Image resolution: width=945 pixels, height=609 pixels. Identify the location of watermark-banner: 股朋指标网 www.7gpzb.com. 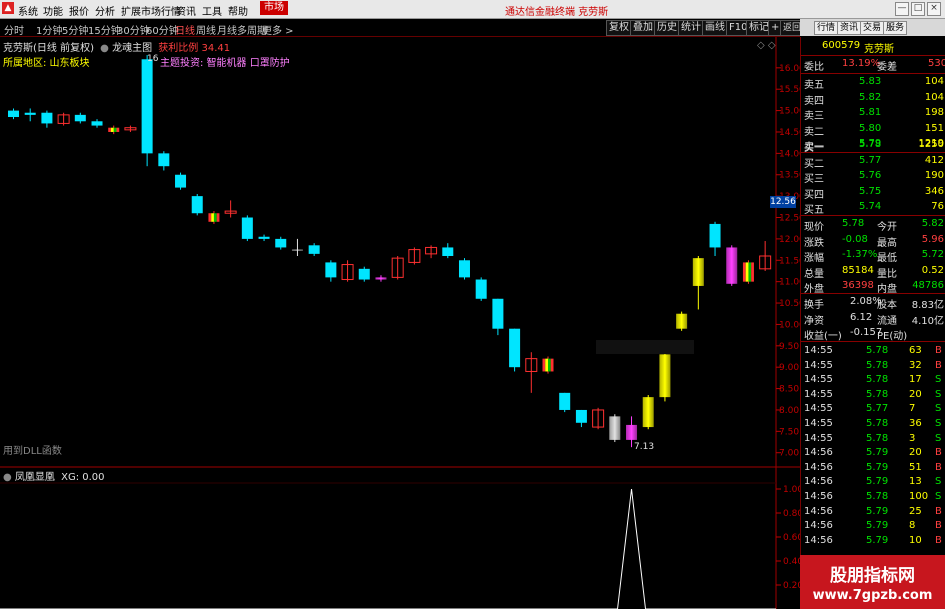
(872, 582).